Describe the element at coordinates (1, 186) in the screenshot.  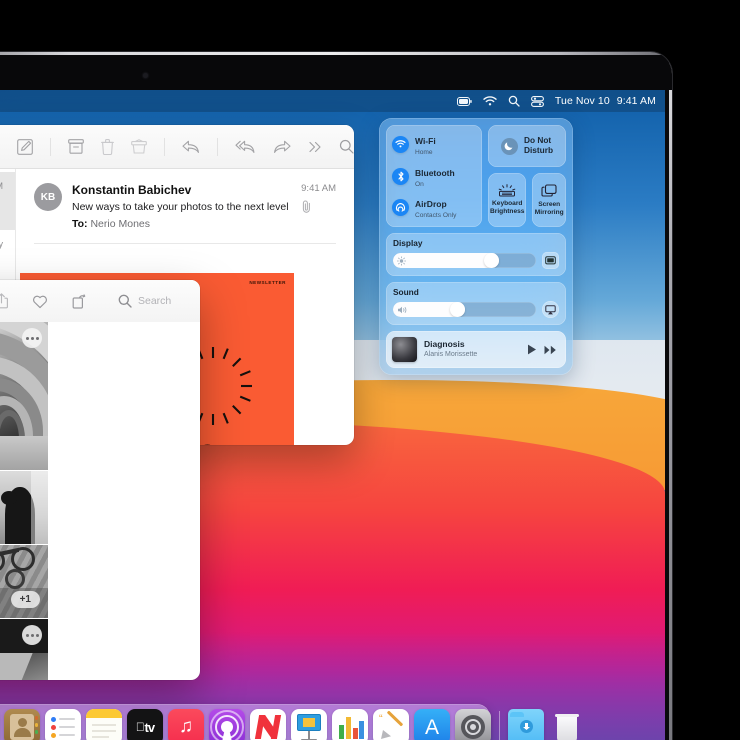
I see `mail-item-time: 9:41 AM` at that location.